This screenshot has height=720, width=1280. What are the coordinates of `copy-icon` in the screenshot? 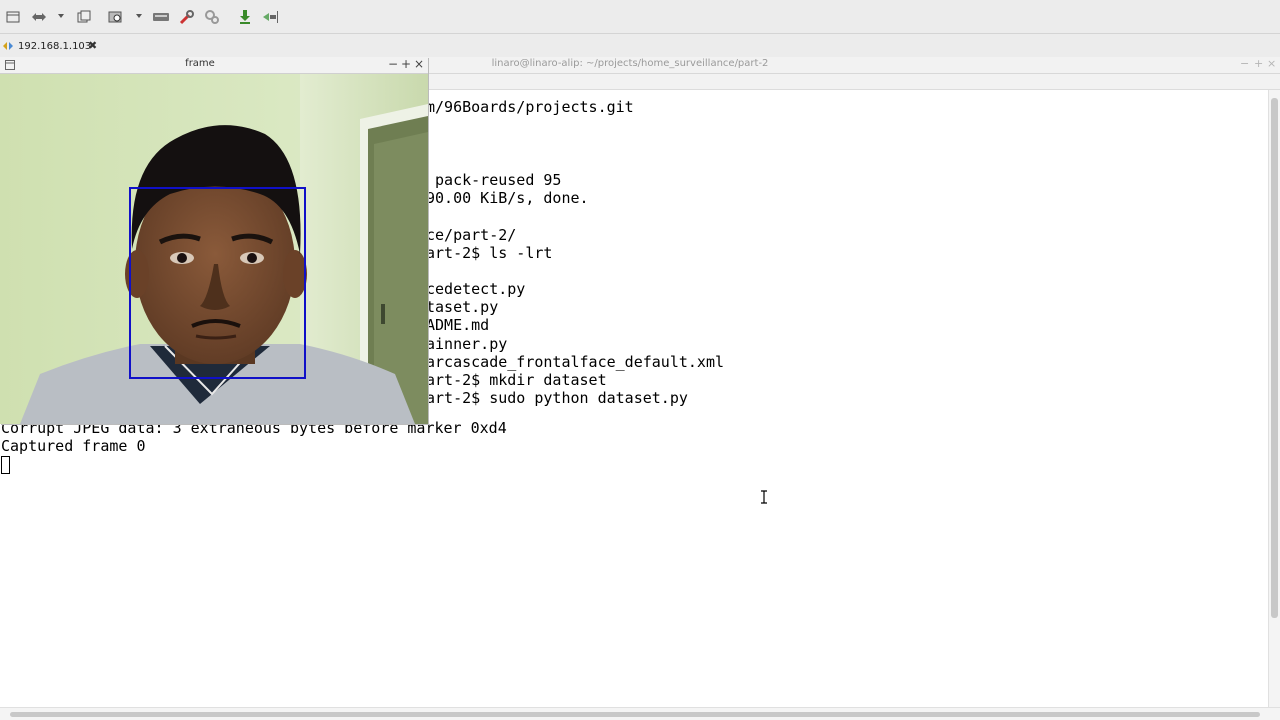 It's located at (84, 17).